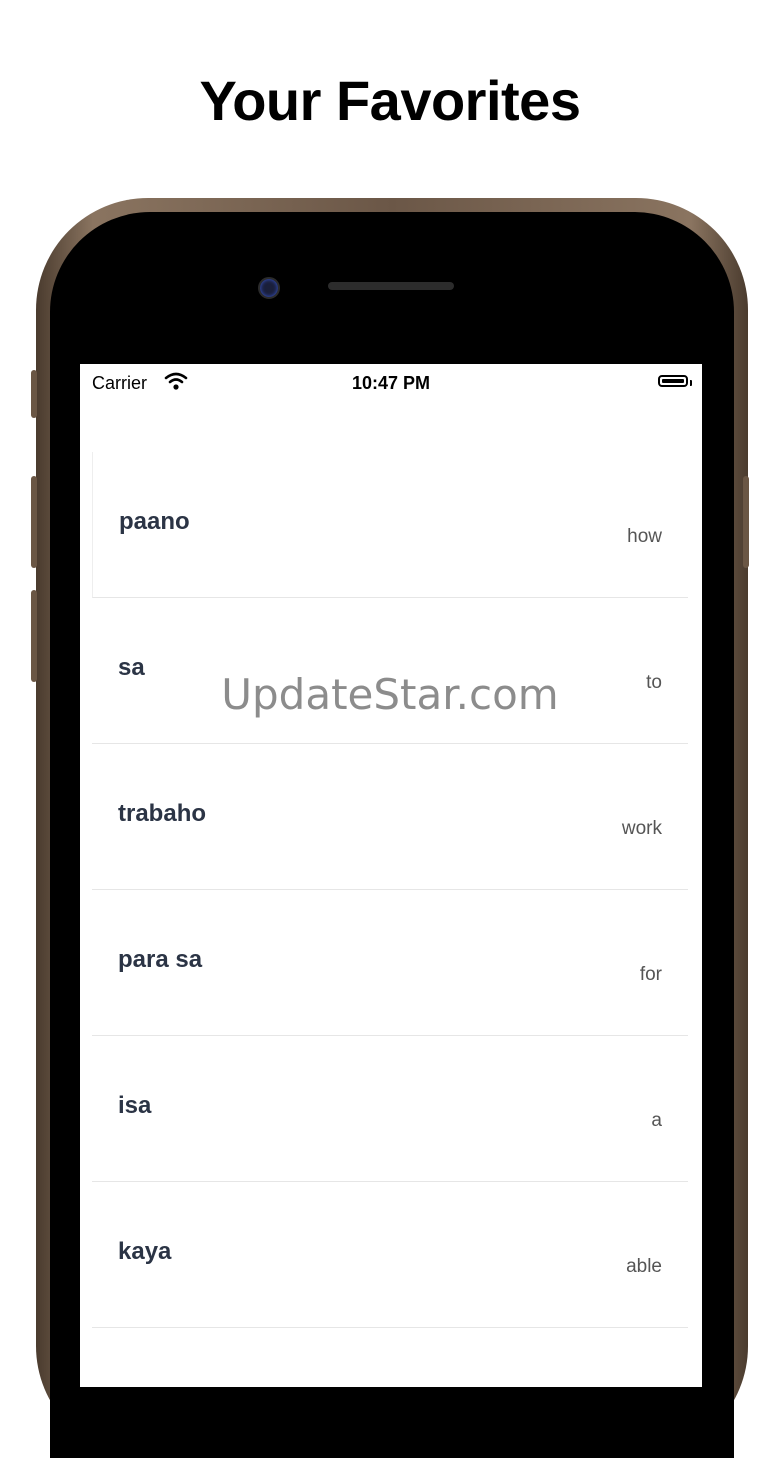 The height and width of the screenshot is (1458, 780). I want to click on word-label: para sa, so click(160, 959).